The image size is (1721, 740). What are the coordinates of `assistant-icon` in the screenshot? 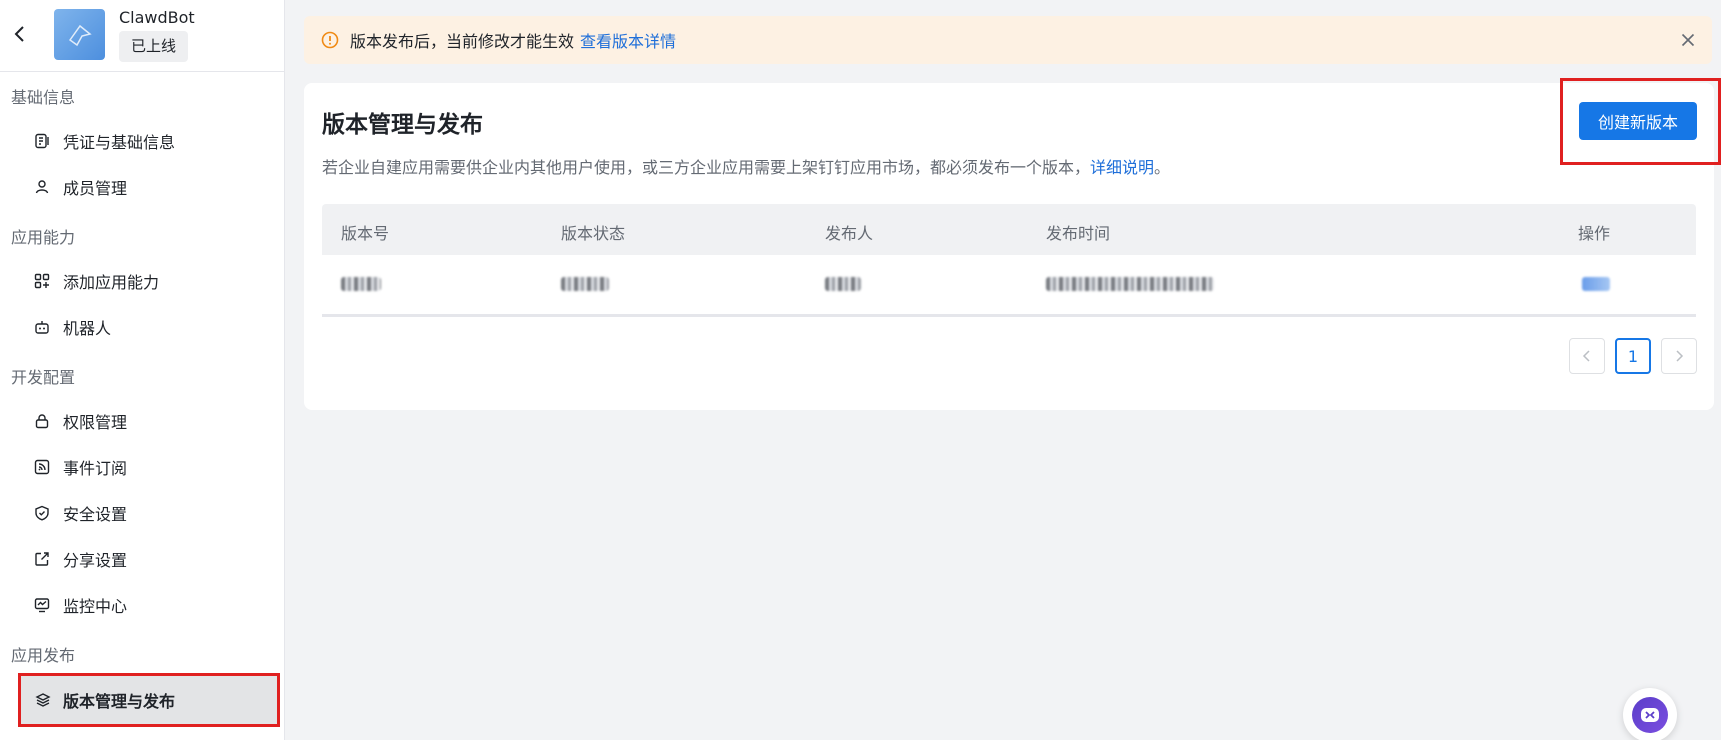 It's located at (1650, 715).